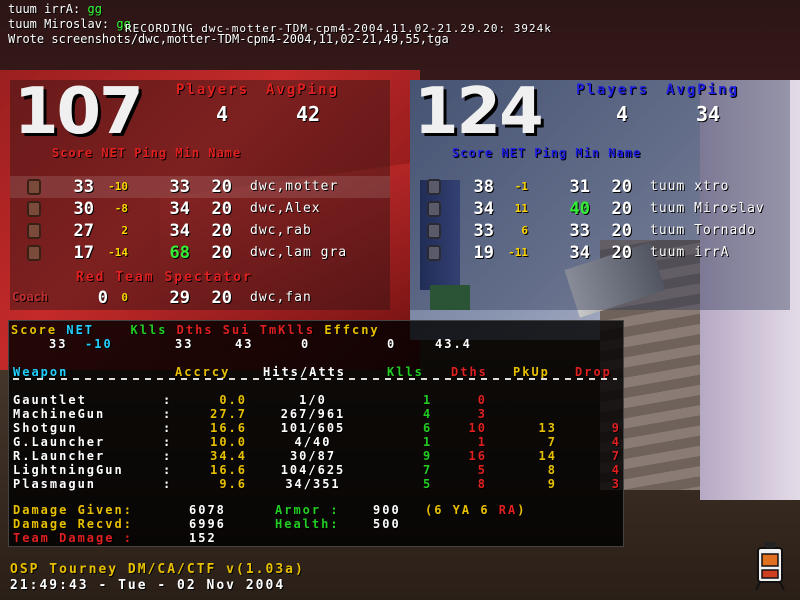 The height and width of the screenshot is (600, 800). What do you see at coordinates (392, 344) in the screenshot?
I see `summary-tmkills-value: 0` at bounding box center [392, 344].